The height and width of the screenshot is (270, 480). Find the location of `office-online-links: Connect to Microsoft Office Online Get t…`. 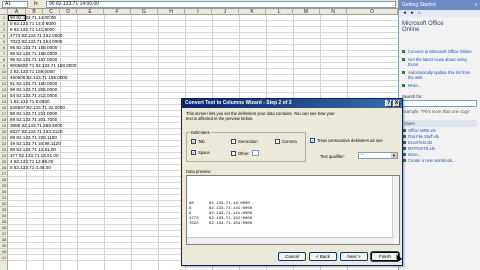

office-online-links: Connect to Microsoft Office Online Get t… is located at coordinates (439, 68).